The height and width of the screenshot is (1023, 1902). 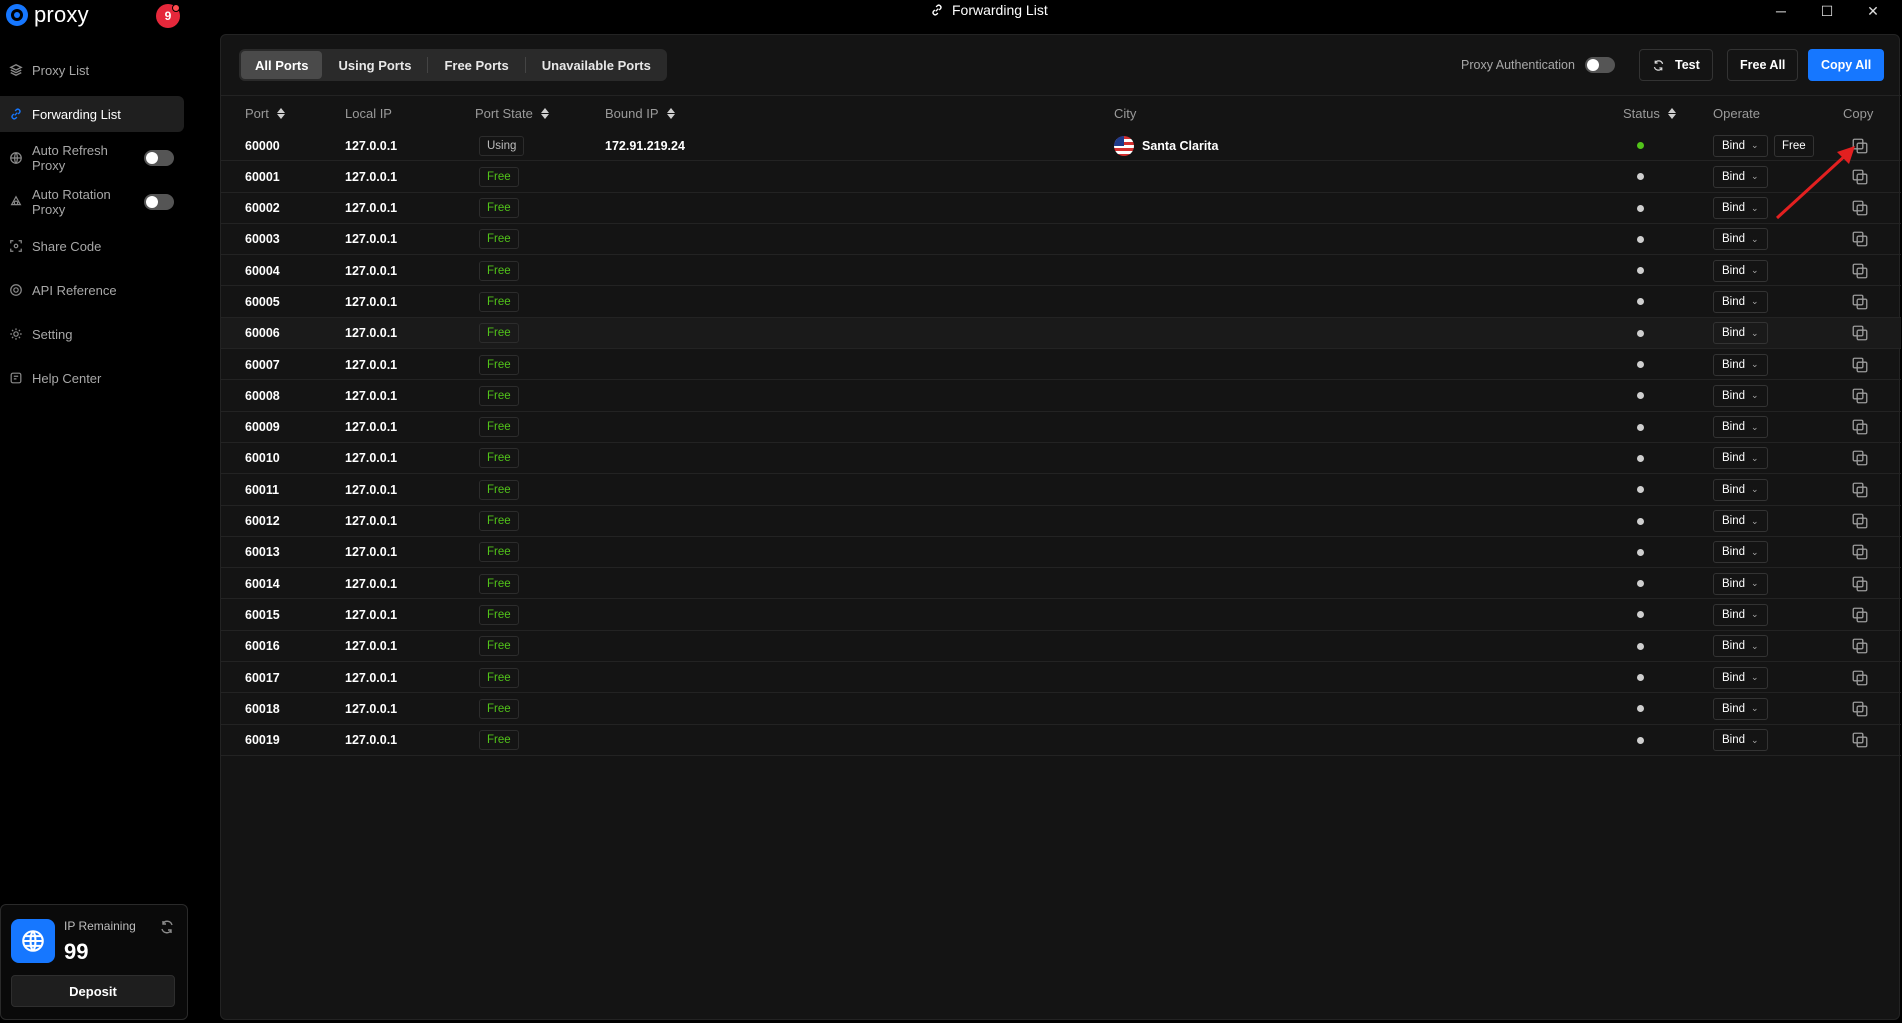 I want to click on port-cell: 60010, so click(x=262, y=458).